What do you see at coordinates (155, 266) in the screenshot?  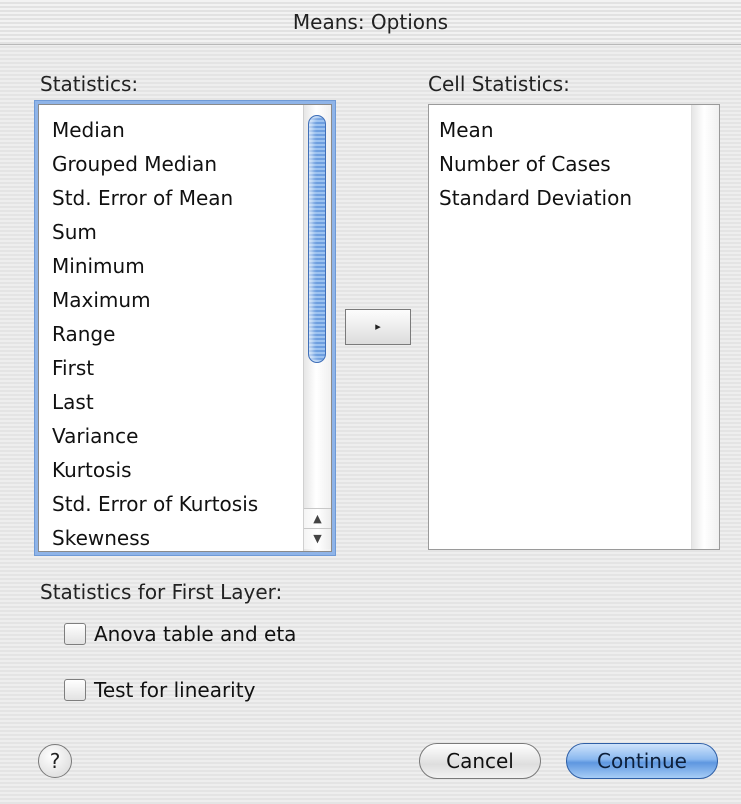 I see `statistics-item-minimum: Minimum` at bounding box center [155, 266].